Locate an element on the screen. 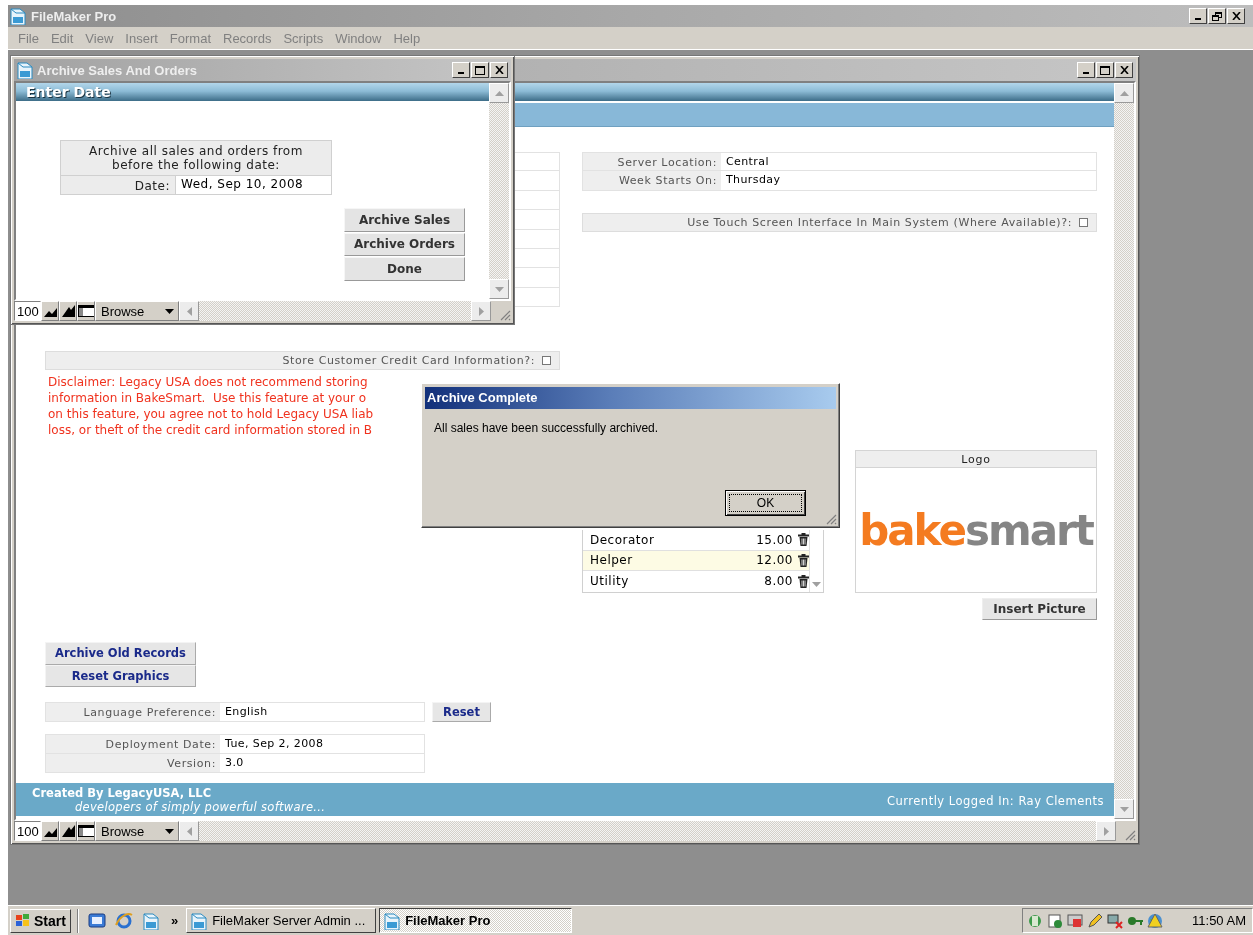  table-cell: 15.00 is located at coordinates (774, 539).